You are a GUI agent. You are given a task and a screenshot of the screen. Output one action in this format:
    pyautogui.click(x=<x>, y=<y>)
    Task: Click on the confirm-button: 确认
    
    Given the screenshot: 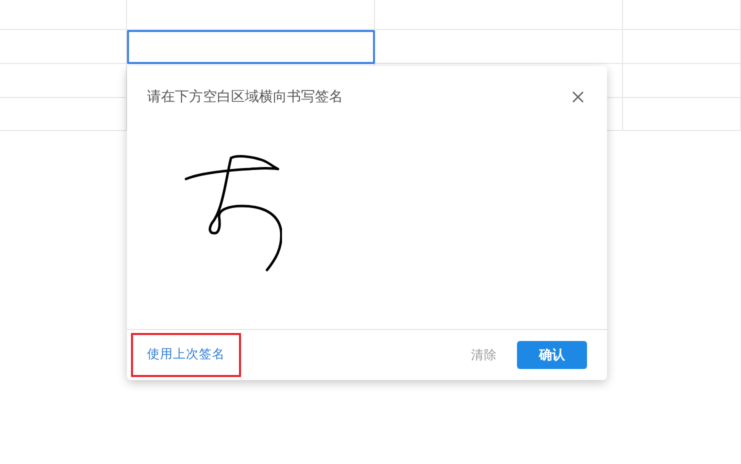 What is the action you would take?
    pyautogui.click(x=552, y=355)
    